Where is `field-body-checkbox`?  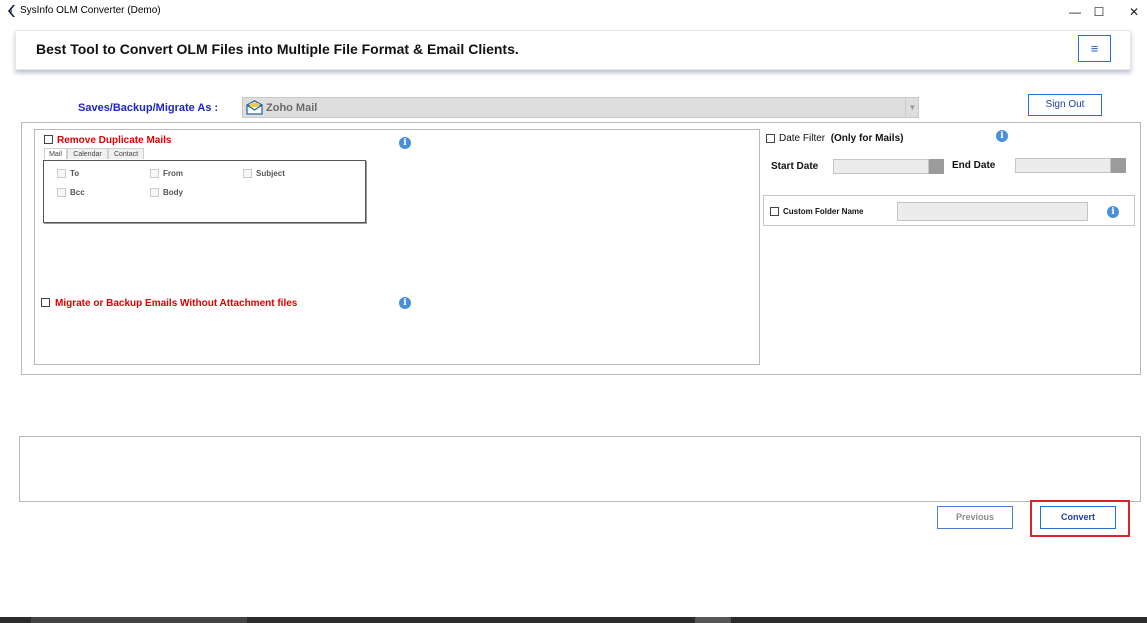
field-body-checkbox is located at coordinates (154, 192).